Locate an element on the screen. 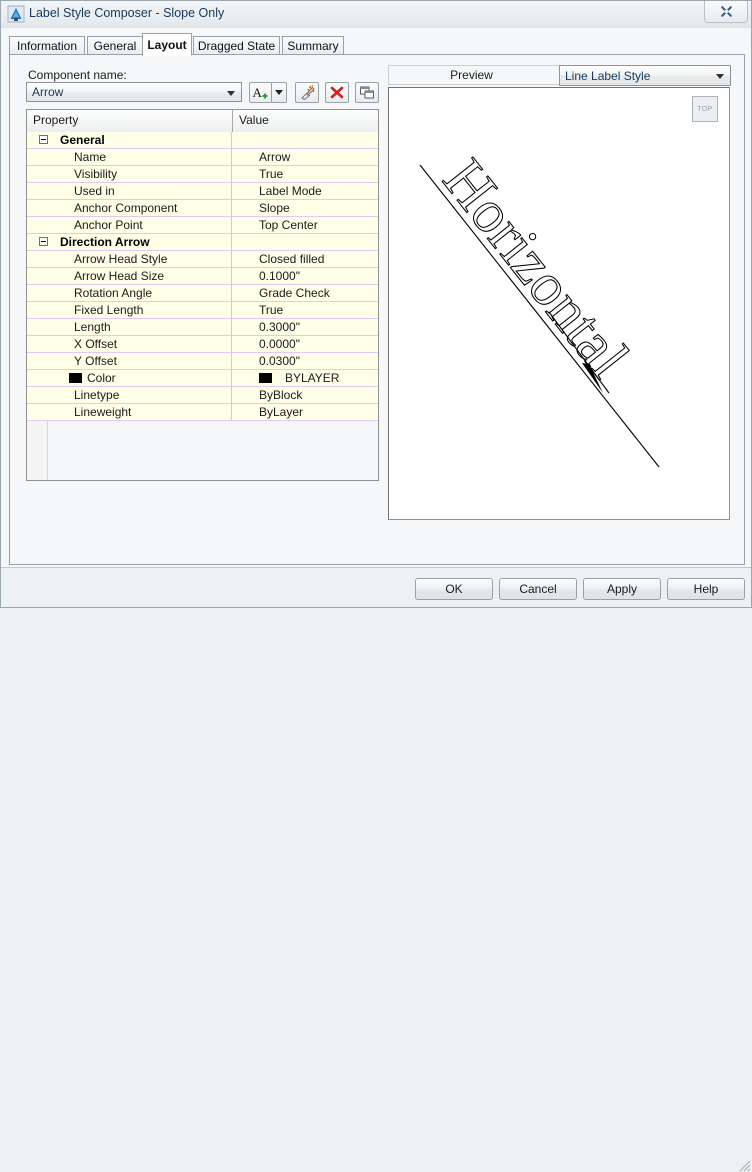  grid-cell-value: Label Mode is located at coordinates (305, 191).